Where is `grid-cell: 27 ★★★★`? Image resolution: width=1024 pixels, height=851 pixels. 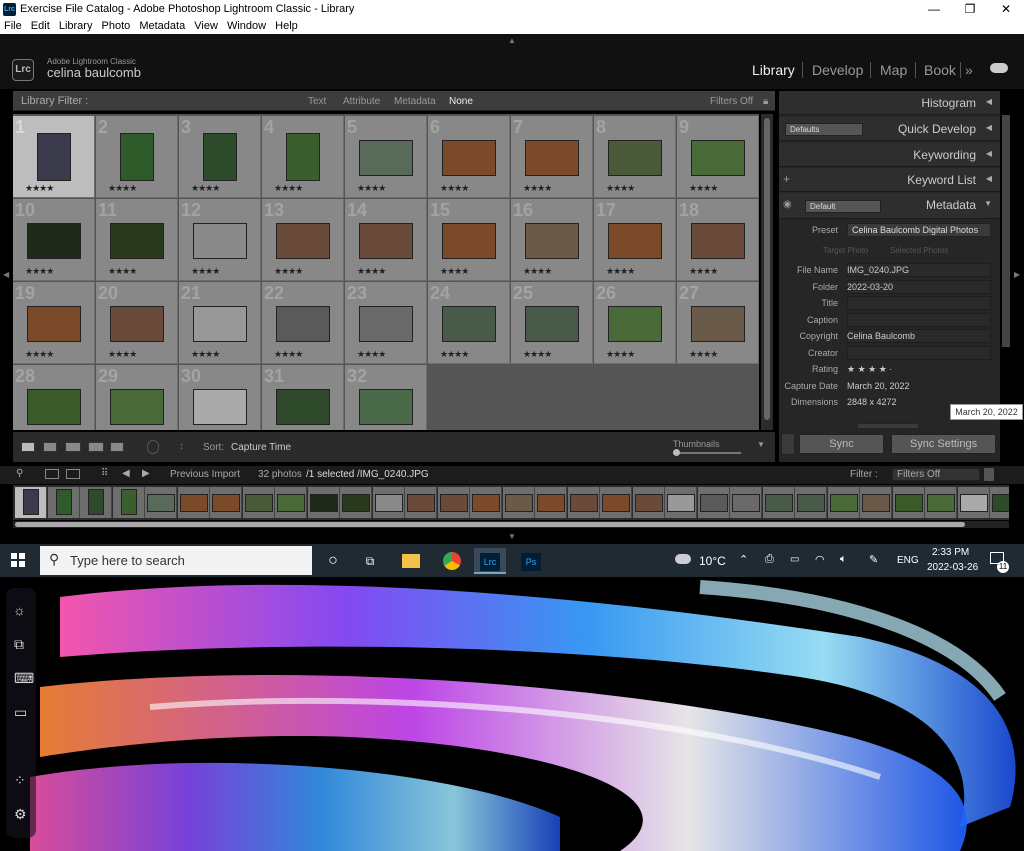 grid-cell: 27 ★★★★ is located at coordinates (718, 323).